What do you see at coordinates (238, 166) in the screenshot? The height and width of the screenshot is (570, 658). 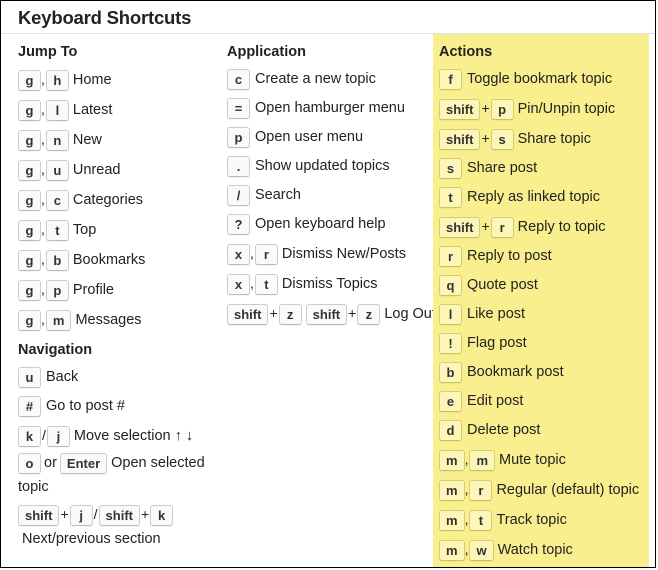 I see `key-cap: .` at bounding box center [238, 166].